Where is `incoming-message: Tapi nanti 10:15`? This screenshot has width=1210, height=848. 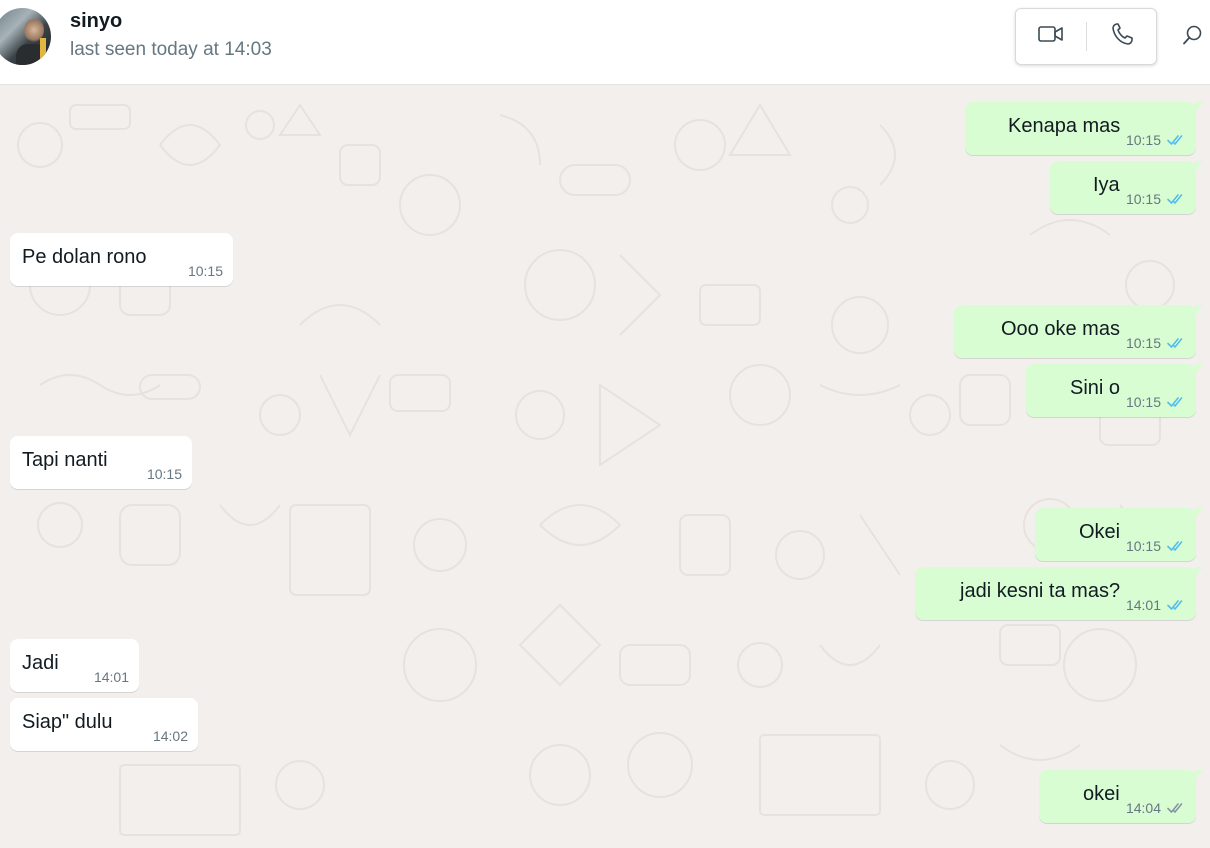
incoming-message: Tapi nanti 10:15 is located at coordinates (101, 462).